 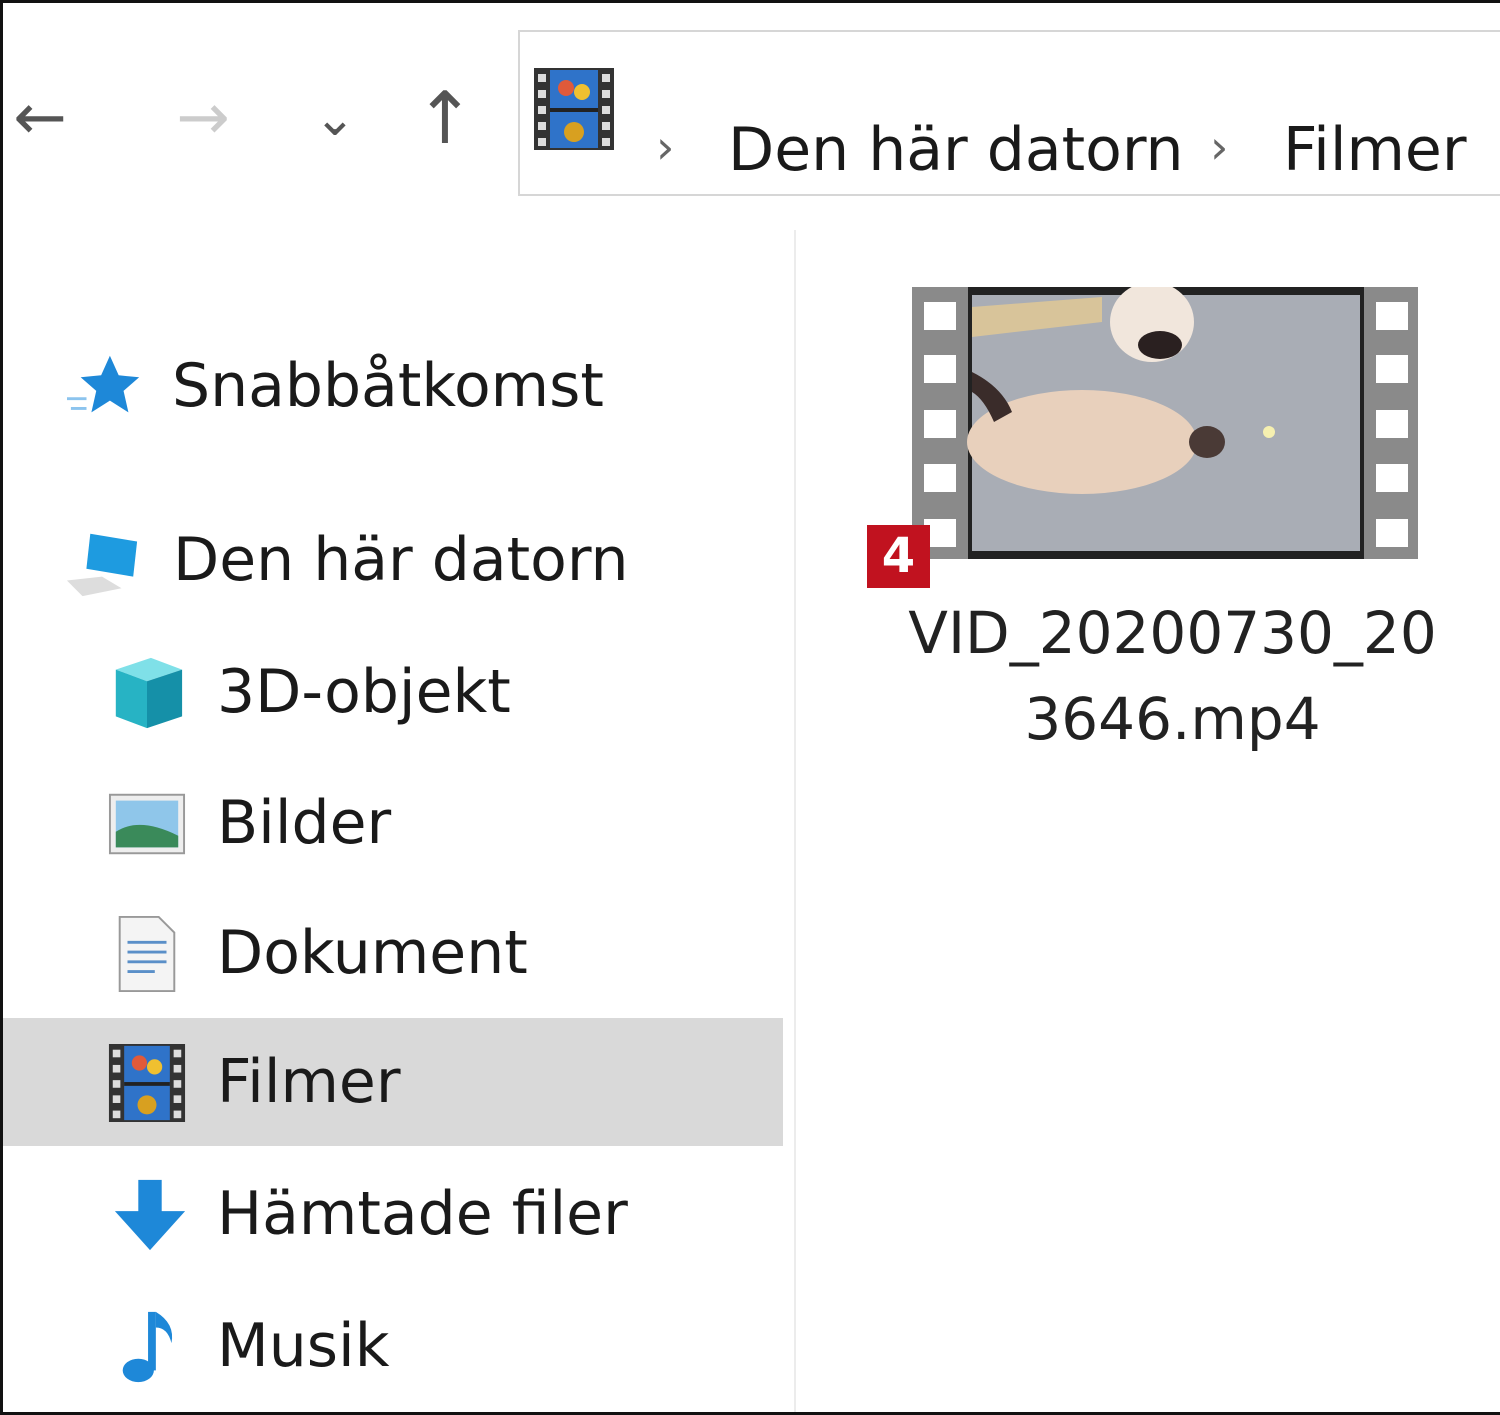 I want to click on breadcrumb-den-har-datorn: Den här datorn, so click(x=955, y=150).